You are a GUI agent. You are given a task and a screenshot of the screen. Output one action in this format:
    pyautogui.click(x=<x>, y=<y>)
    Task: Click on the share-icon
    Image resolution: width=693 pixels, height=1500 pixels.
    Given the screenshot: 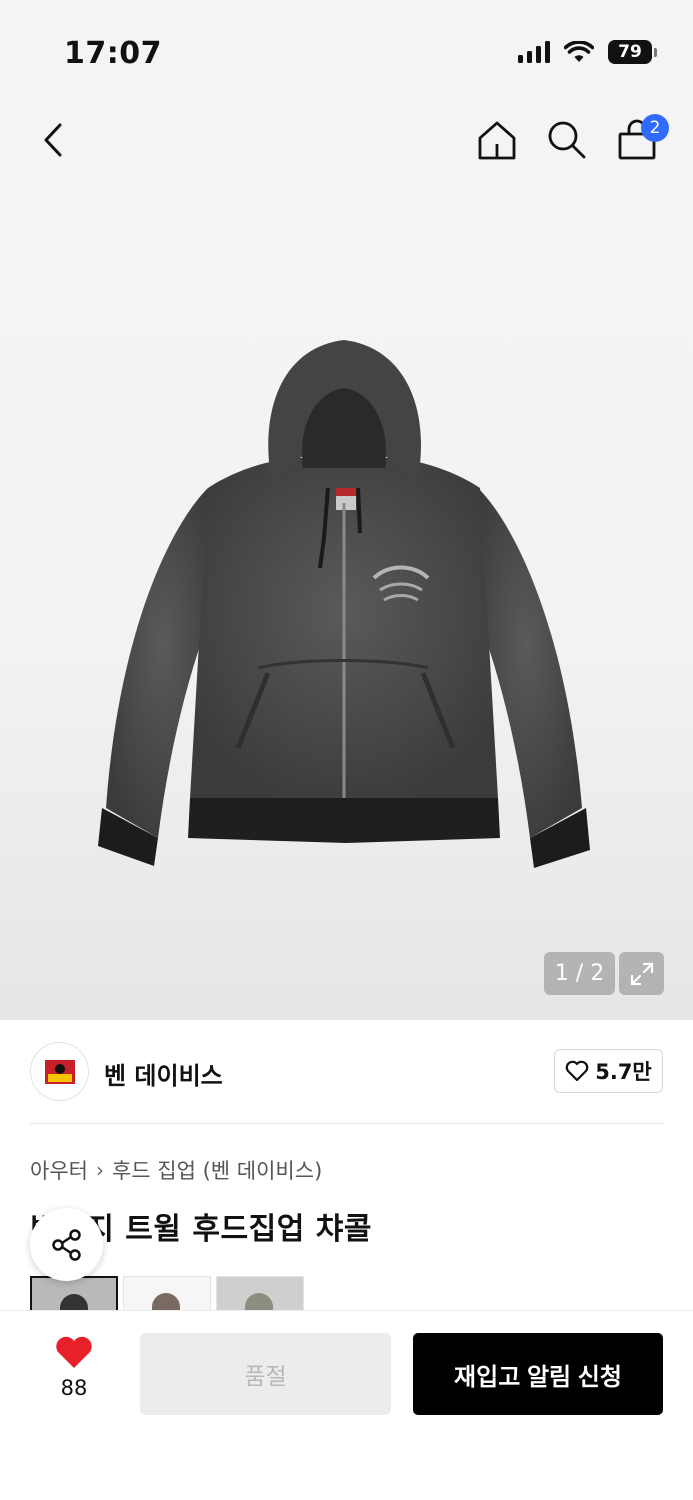 What is the action you would take?
    pyautogui.click(x=66, y=1244)
    